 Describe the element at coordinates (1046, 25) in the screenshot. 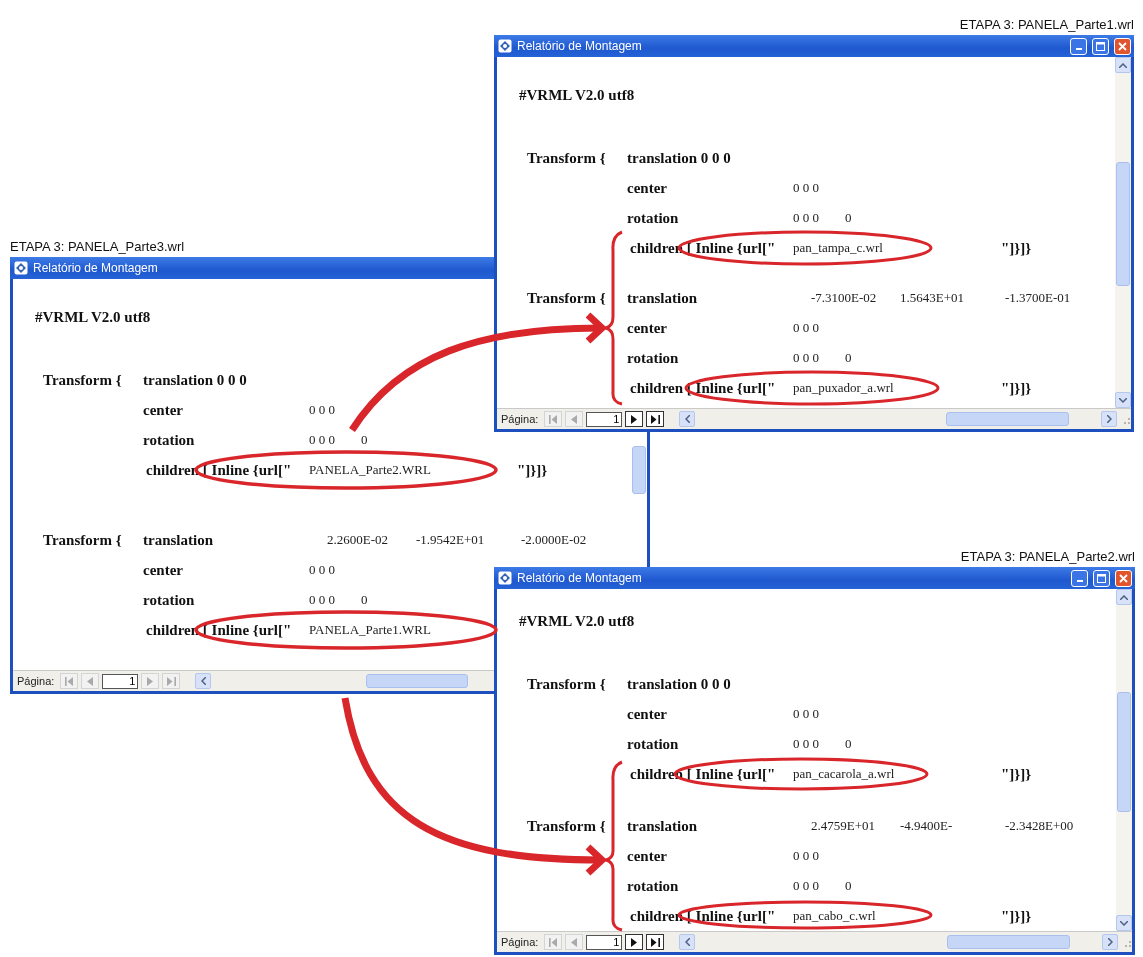

I see `figure-caption: ETAPA 3: PANELA_Parte1.wrl` at that location.